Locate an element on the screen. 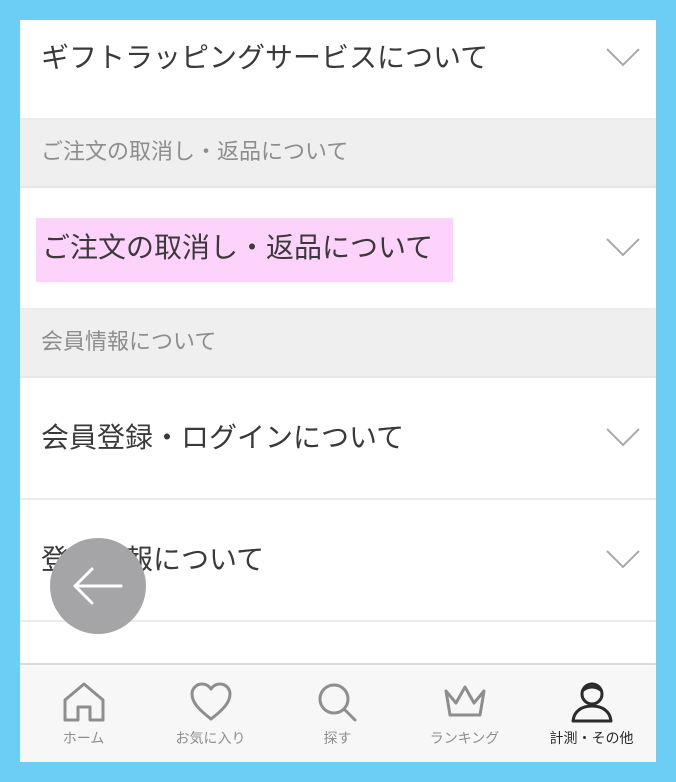  faq-item-gift-wrapping: ギフトラッピングサービスについて is located at coordinates (338, 70).